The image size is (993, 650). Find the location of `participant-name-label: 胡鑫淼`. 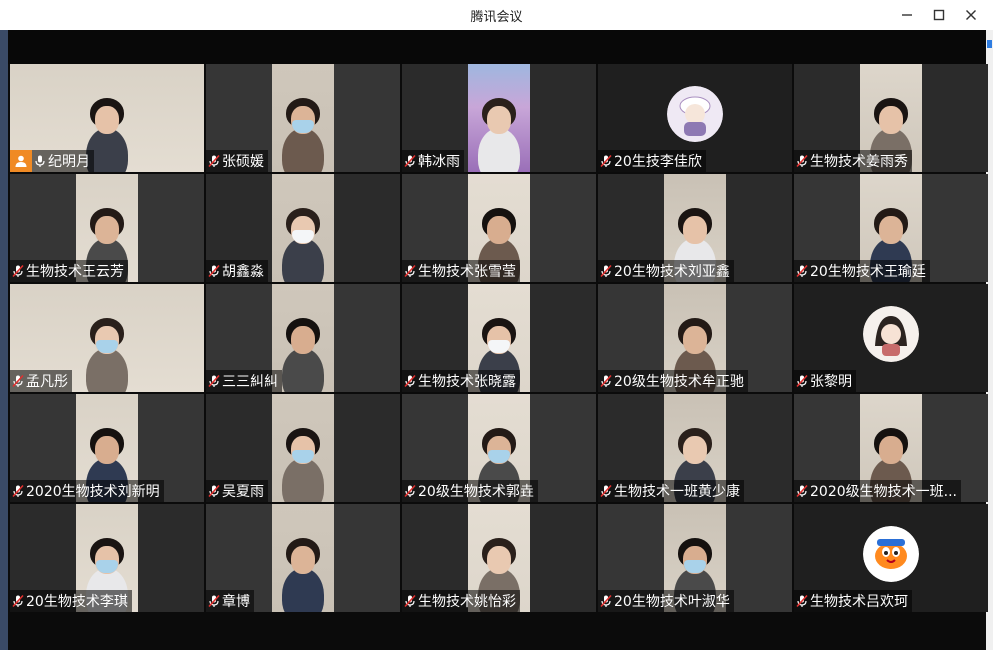

participant-name-label: 胡鑫淼 is located at coordinates (237, 271).